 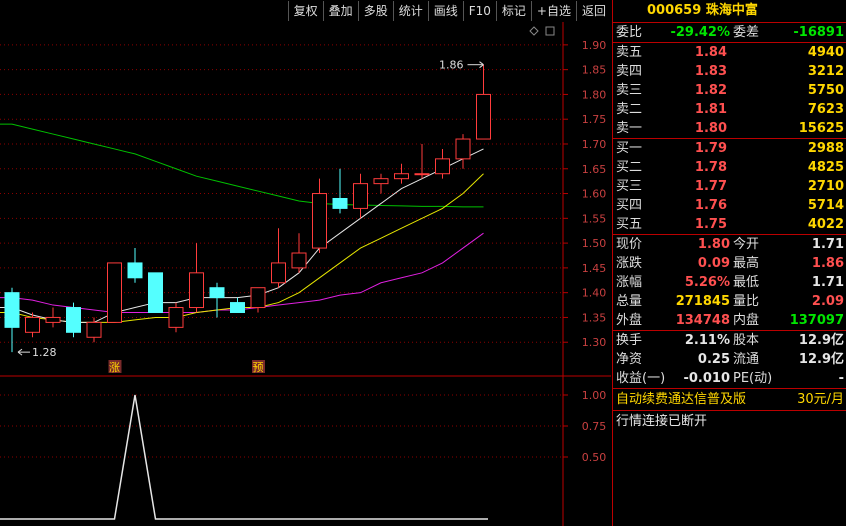 What do you see at coordinates (451, 65) in the screenshot?
I see `max-price-label: 1.86` at bounding box center [451, 65].